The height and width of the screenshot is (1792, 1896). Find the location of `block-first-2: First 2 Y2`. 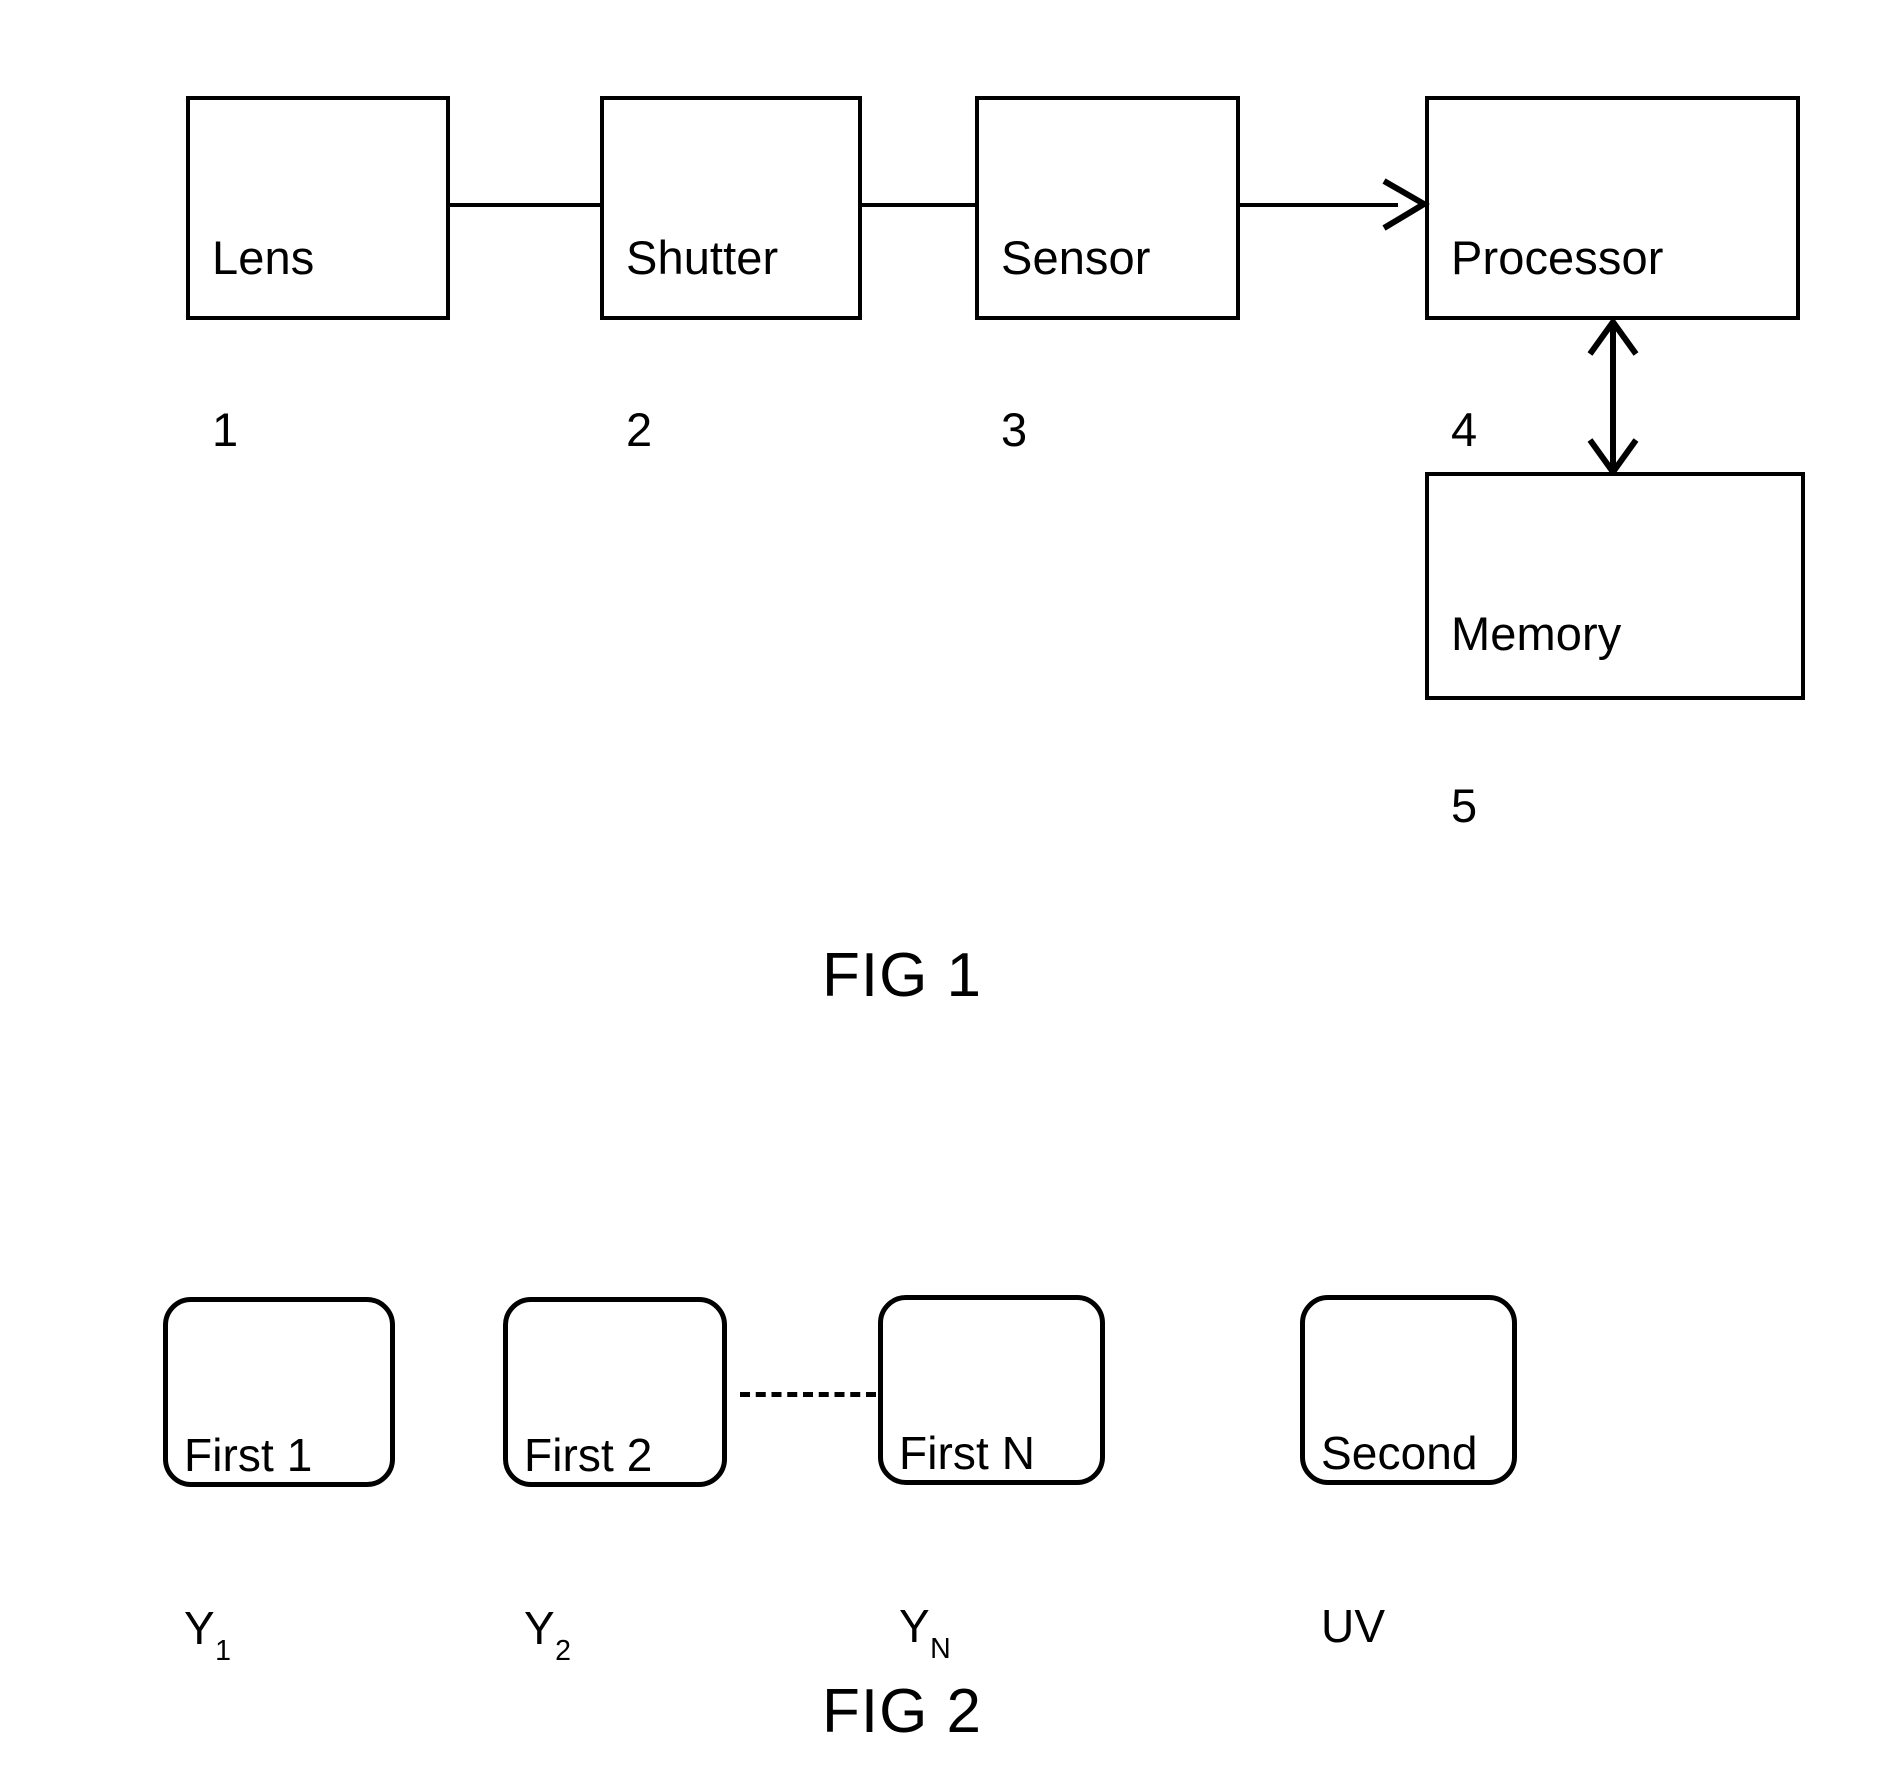

block-first-2: First 2 Y2 is located at coordinates (615, 1482).